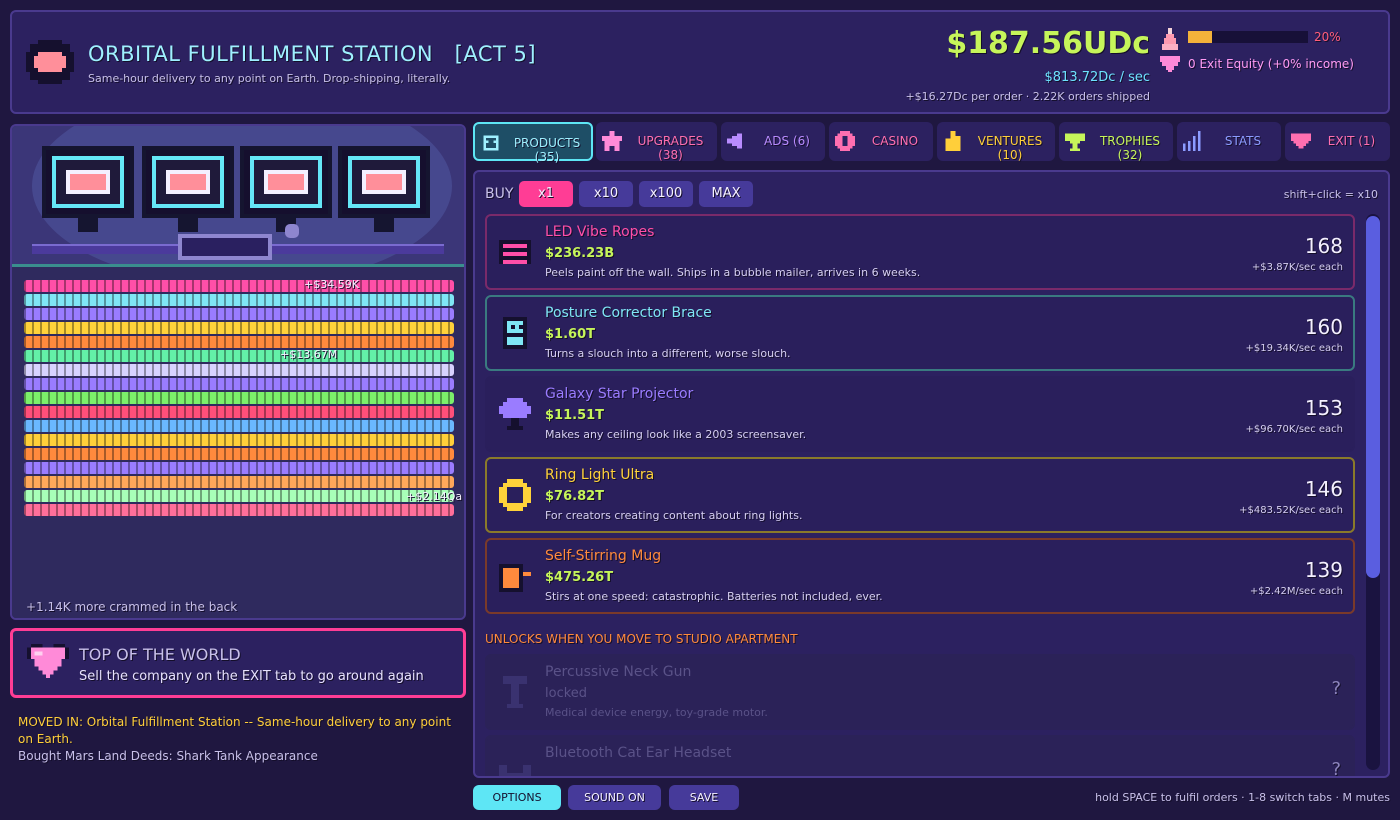 This screenshot has height=820, width=1400. I want to click on save-button: SAVE, so click(704, 797).